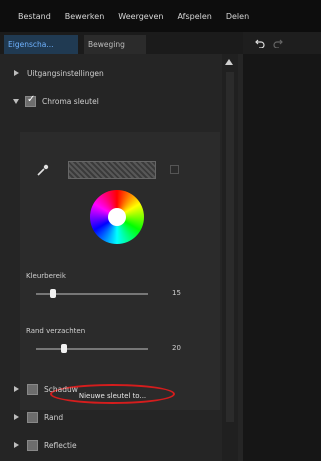 The height and width of the screenshot is (461, 321). I want to click on menu-delen: Delen, so click(237, 16).